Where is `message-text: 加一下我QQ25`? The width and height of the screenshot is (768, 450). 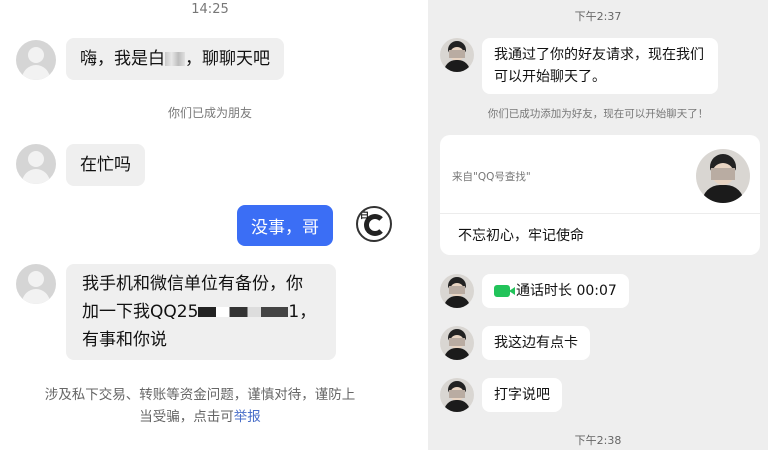 message-text: 加一下我QQ25 is located at coordinates (140, 312).